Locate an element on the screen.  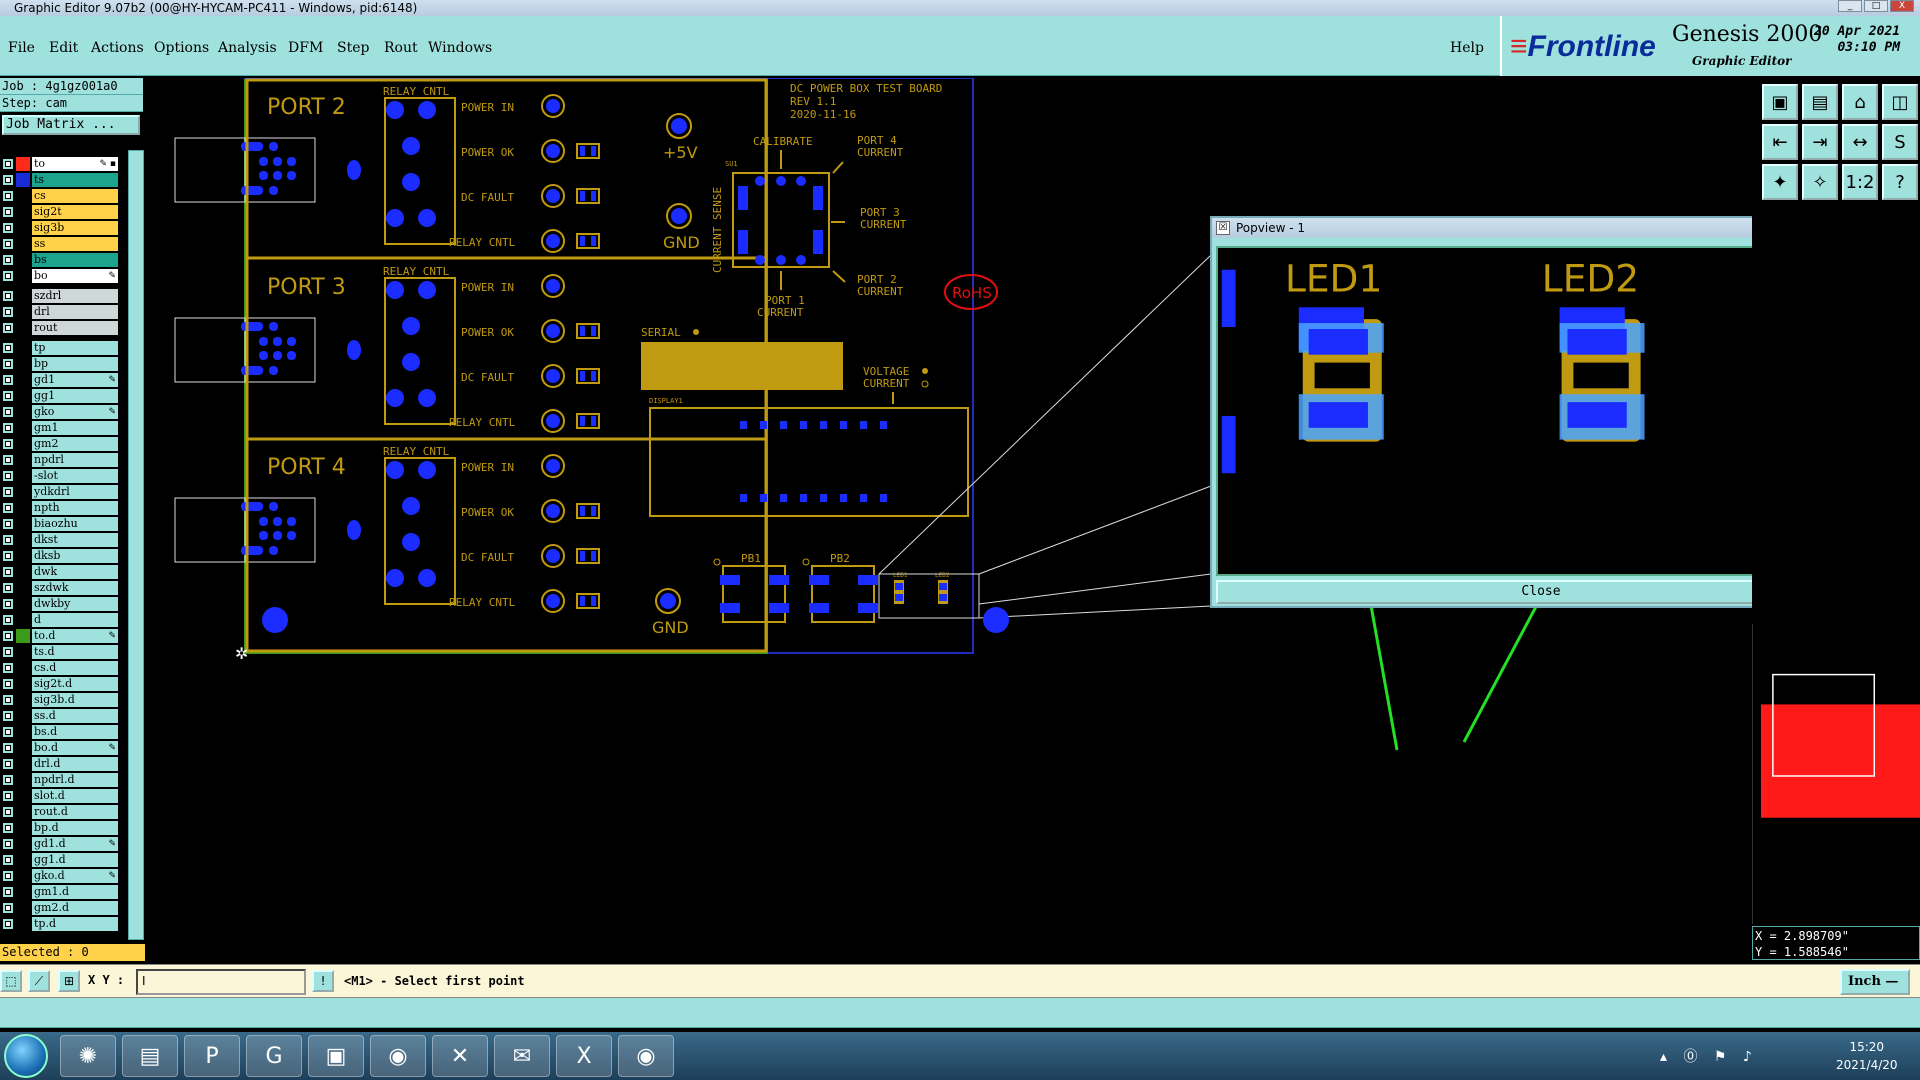
popview-canvas: LED1 LED2 is located at coordinates (1526, 411).